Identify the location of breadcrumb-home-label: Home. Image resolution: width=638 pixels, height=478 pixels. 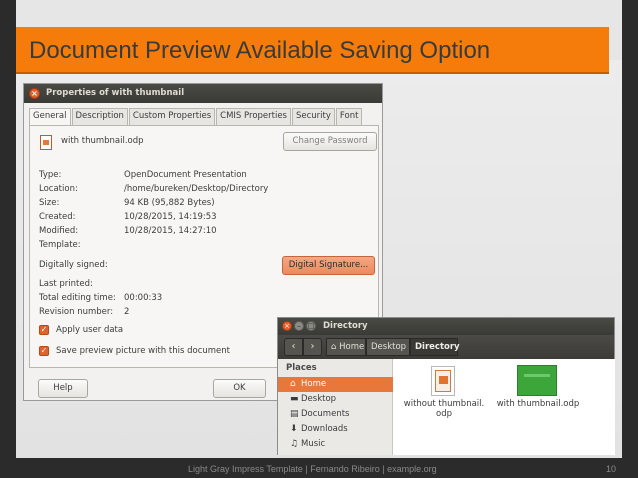
(352, 347).